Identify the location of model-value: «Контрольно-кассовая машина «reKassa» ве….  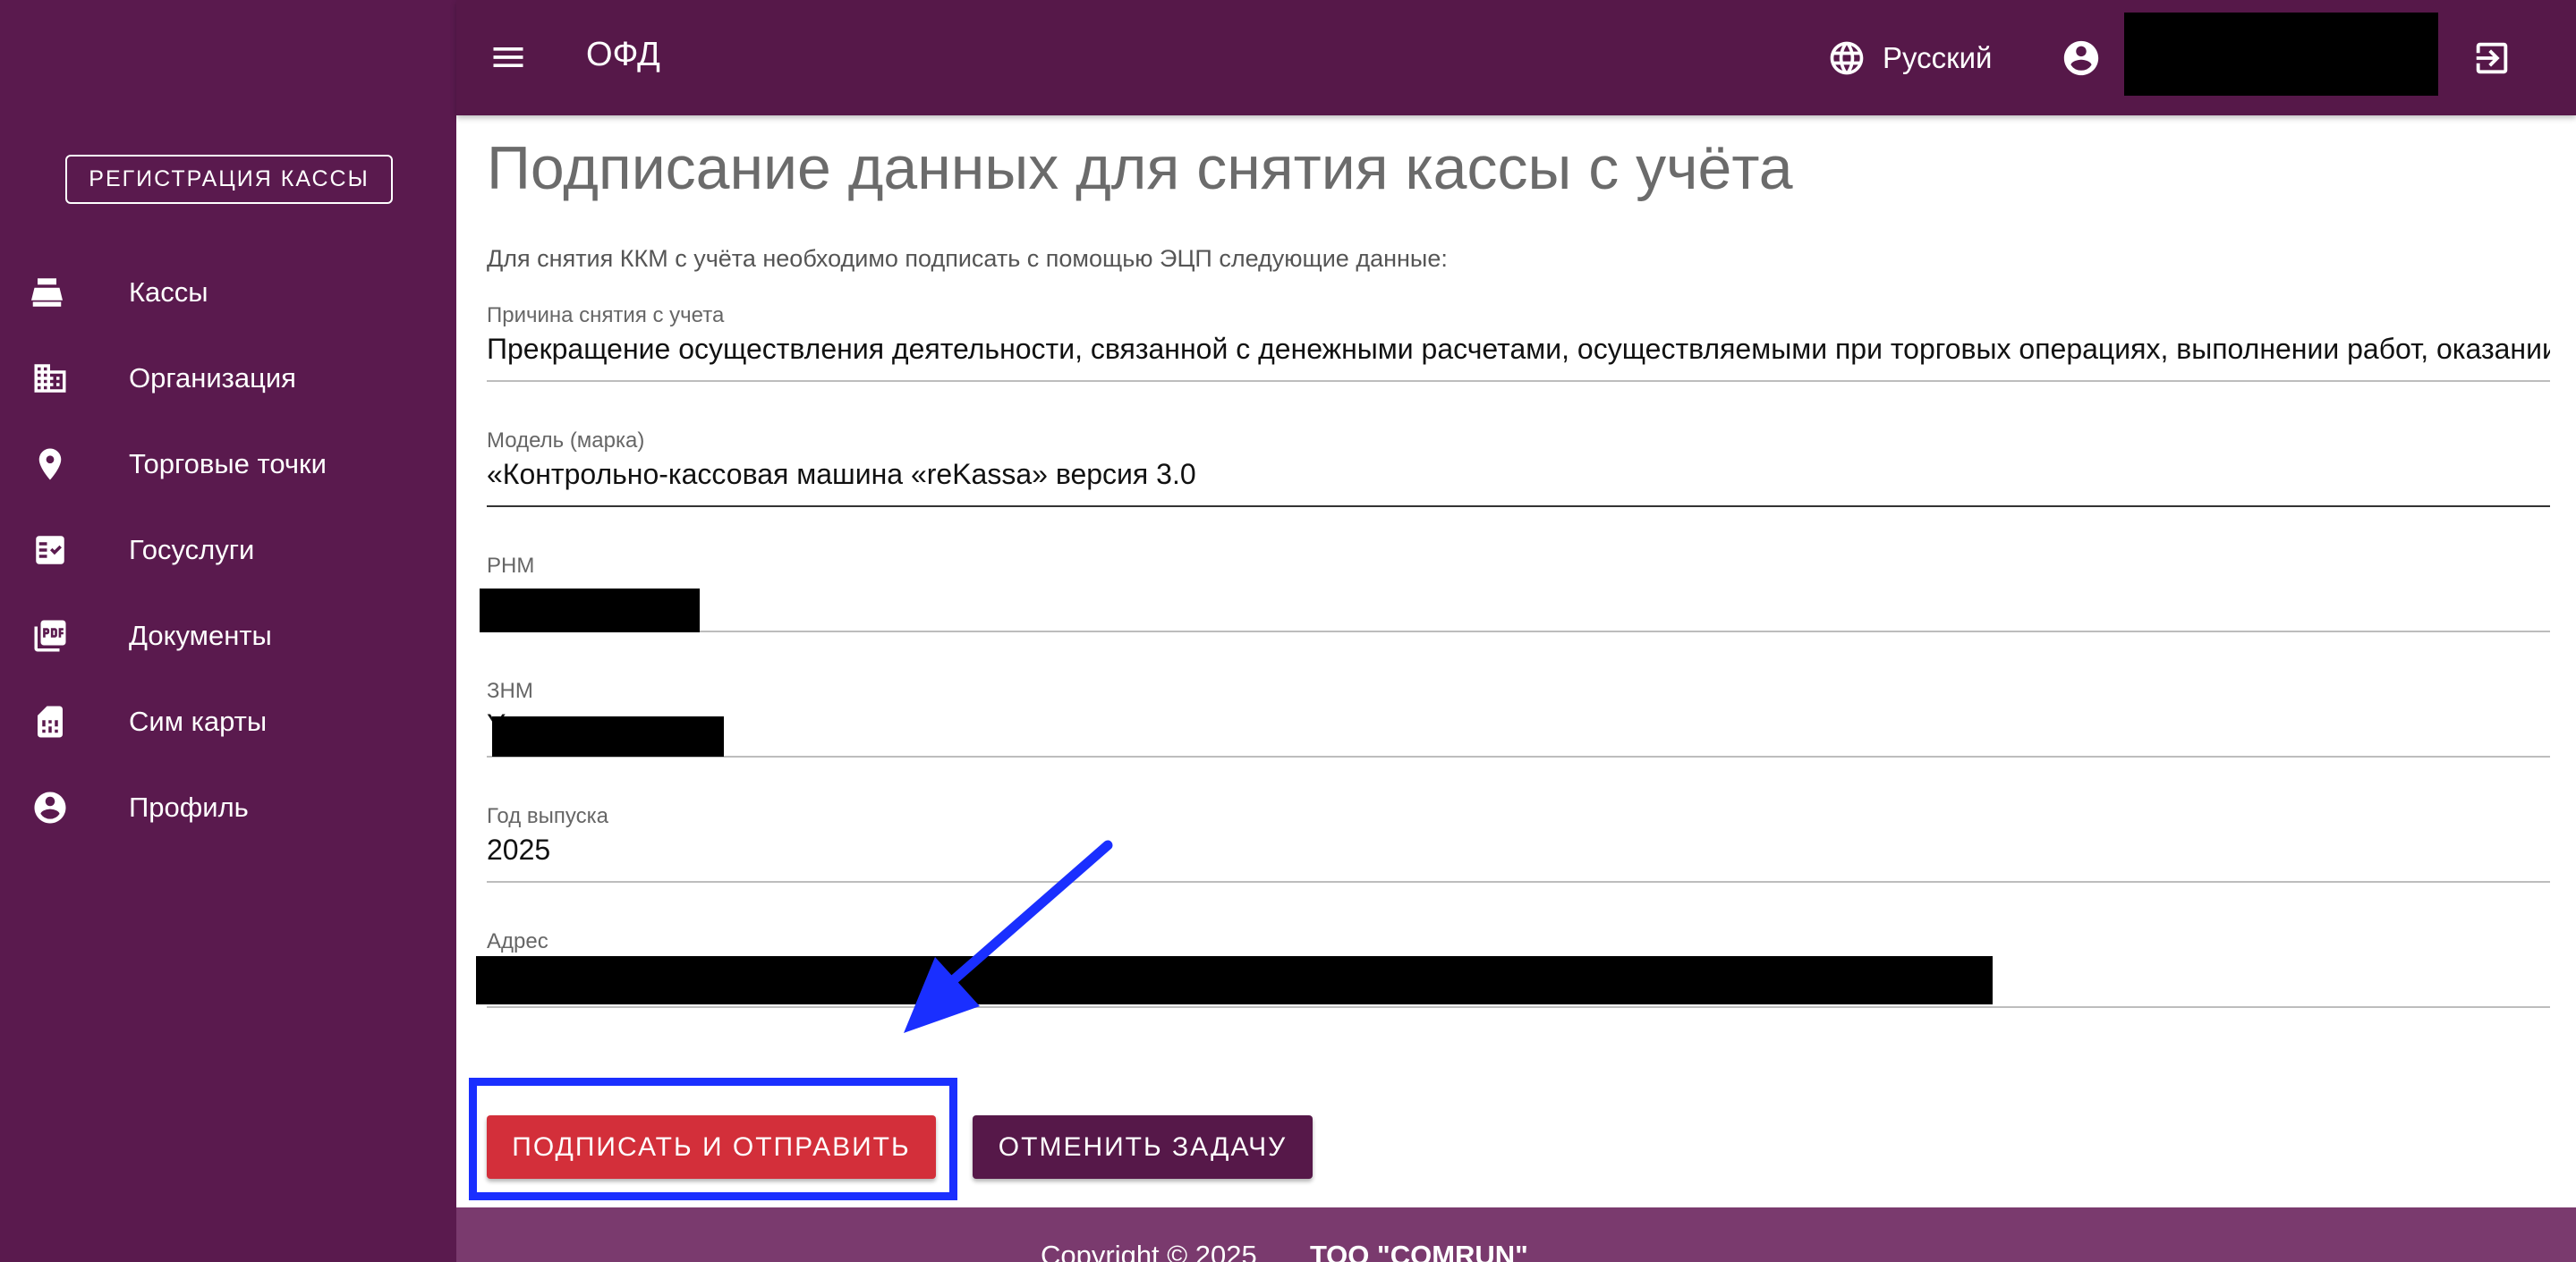
(841, 474).